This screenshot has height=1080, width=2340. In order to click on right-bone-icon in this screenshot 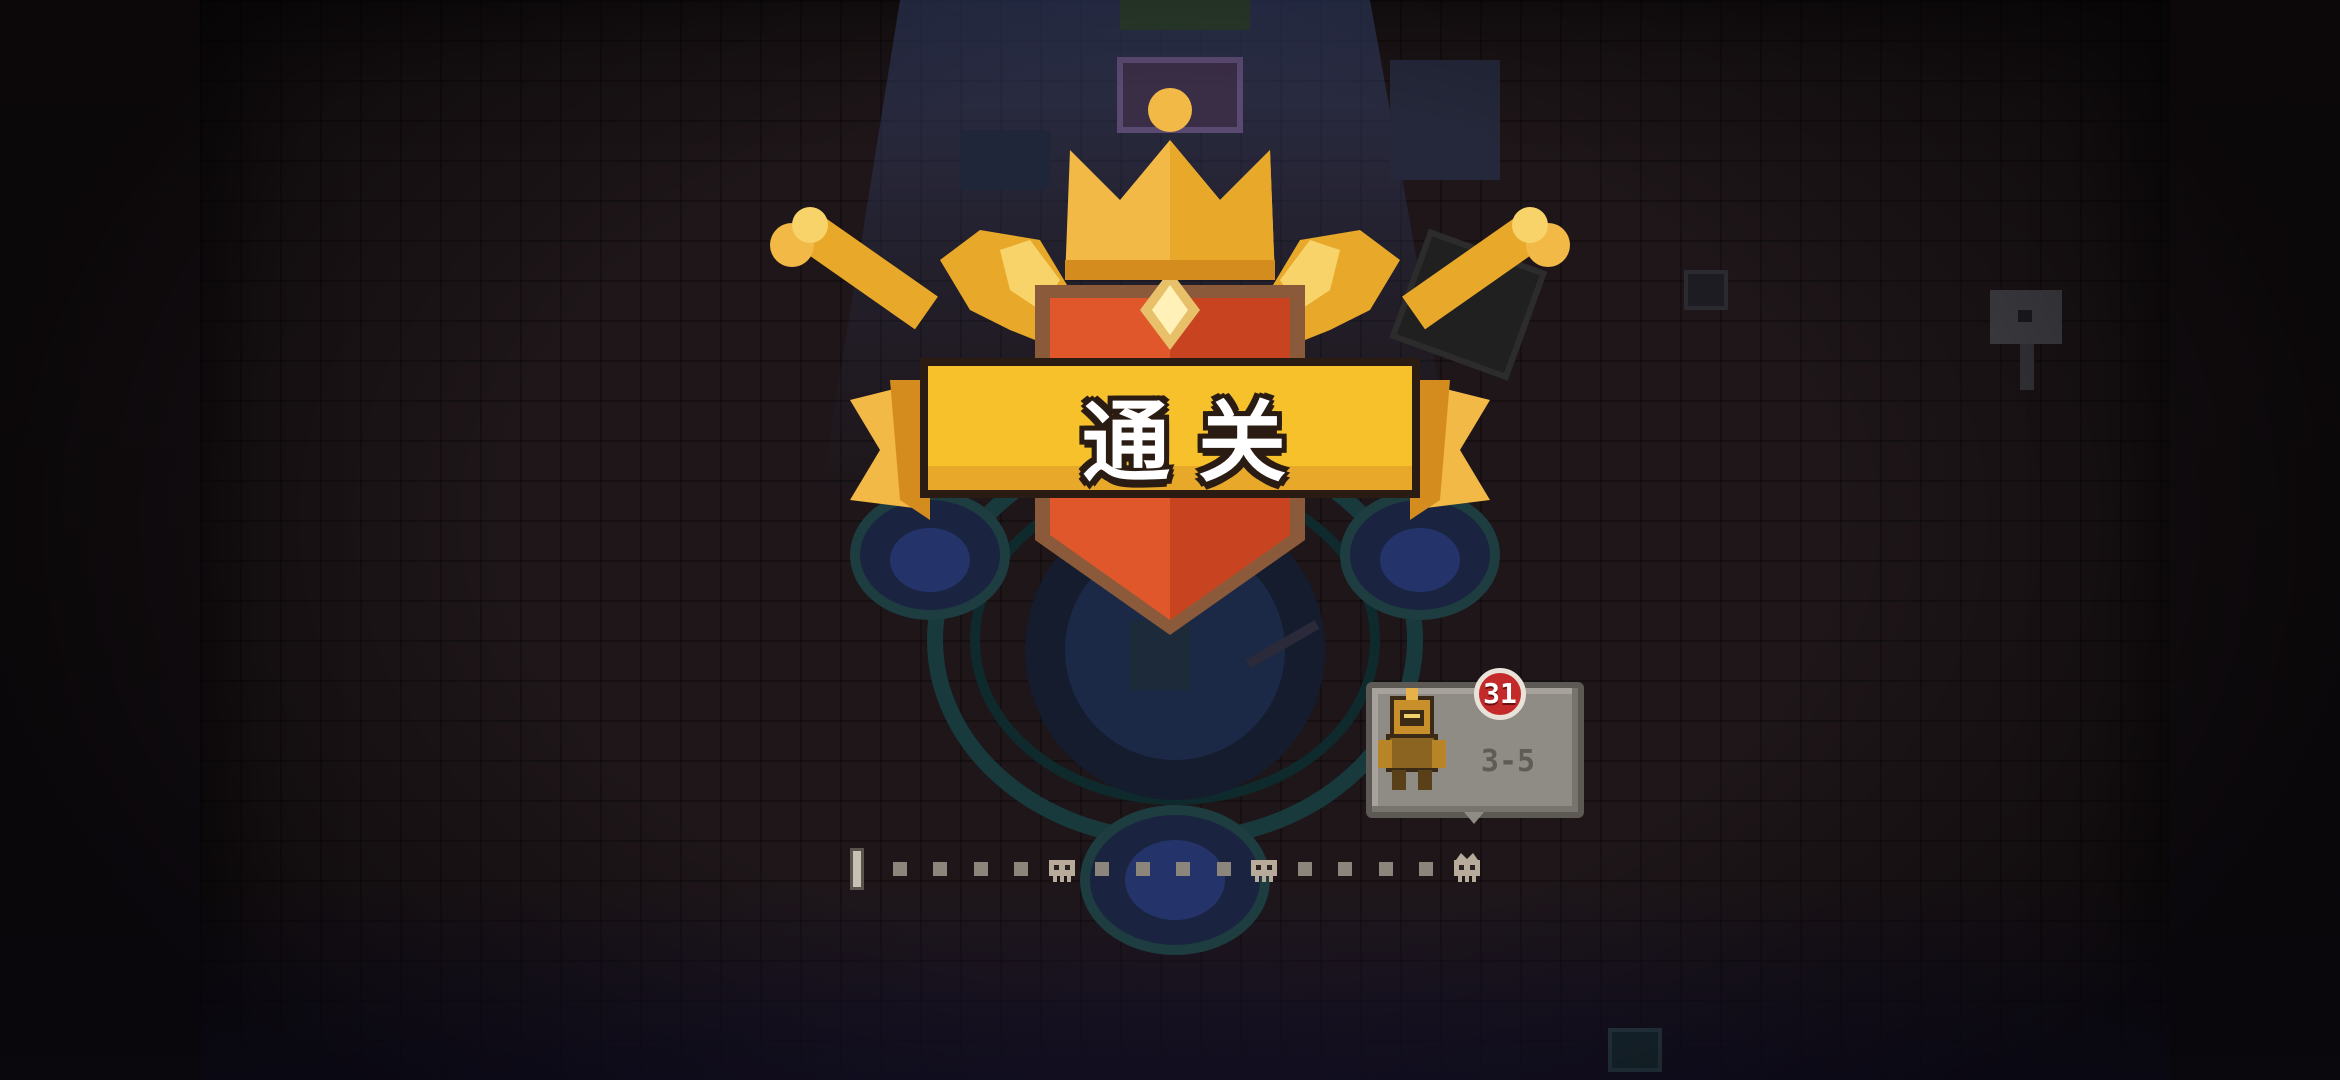, I will do `click(1486, 268)`.